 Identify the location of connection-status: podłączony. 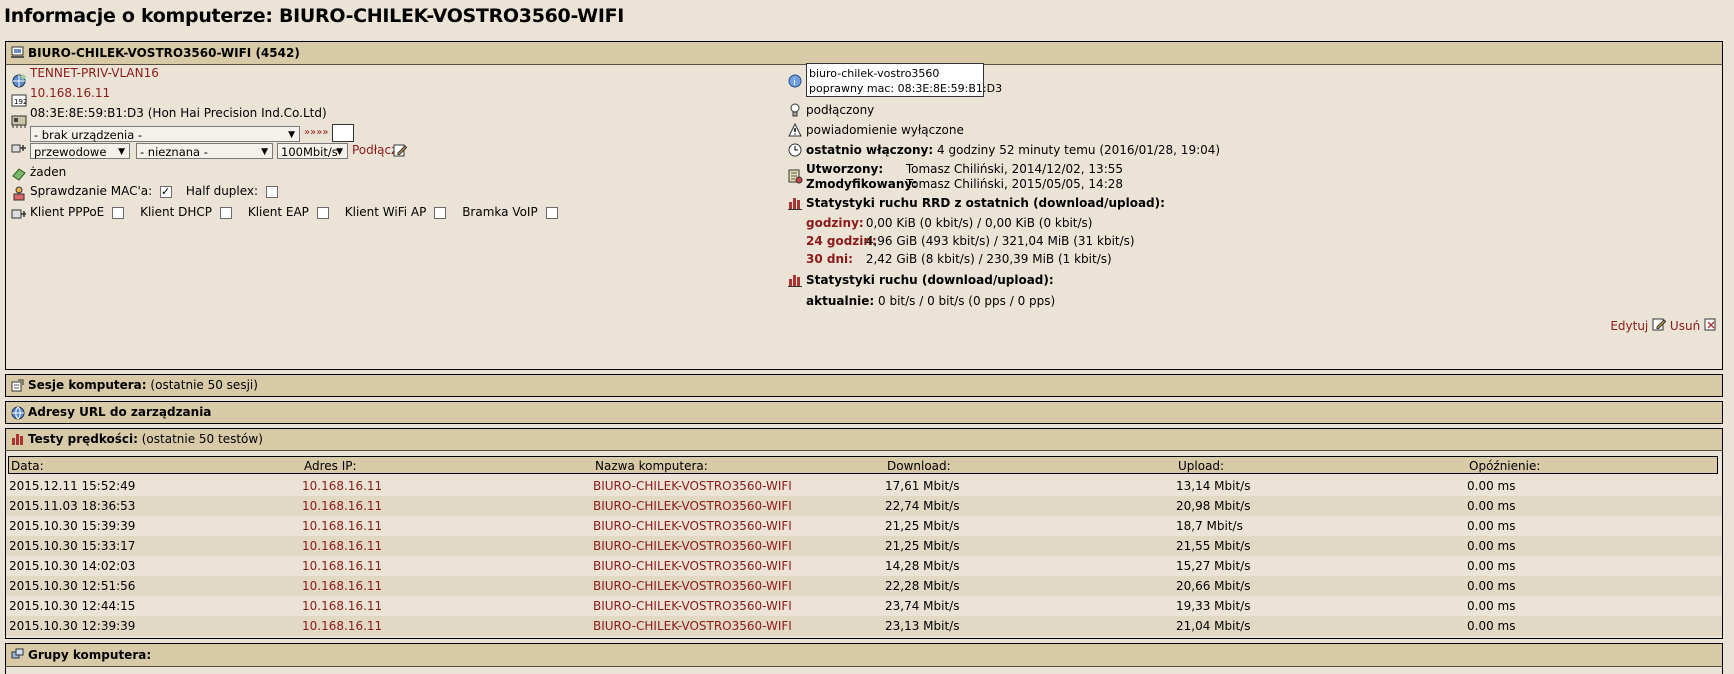
(840, 110).